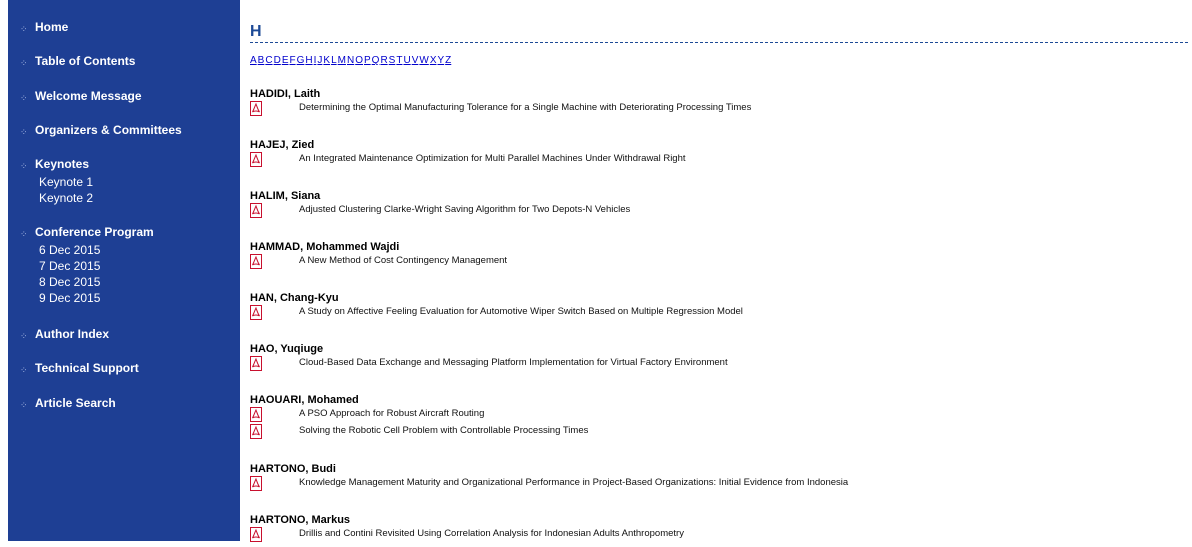 This screenshot has width=1192, height=547. I want to click on nav-label: Technical Support, so click(87, 368).